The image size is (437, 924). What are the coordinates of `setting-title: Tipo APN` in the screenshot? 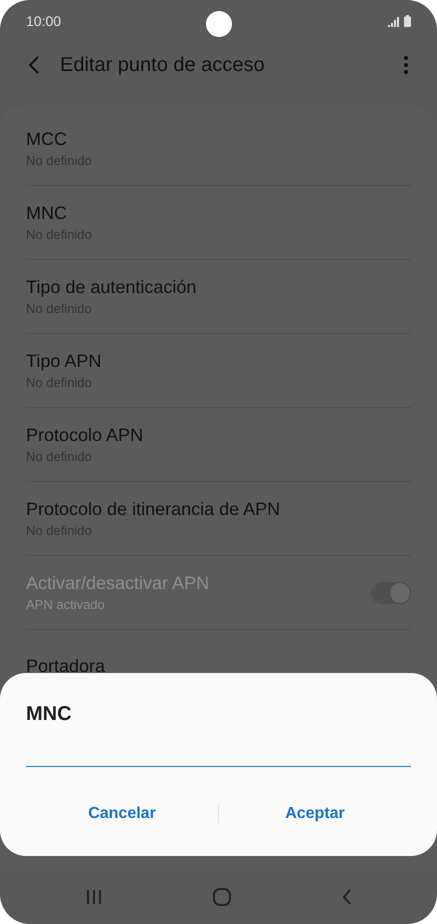 It's located at (64, 361).